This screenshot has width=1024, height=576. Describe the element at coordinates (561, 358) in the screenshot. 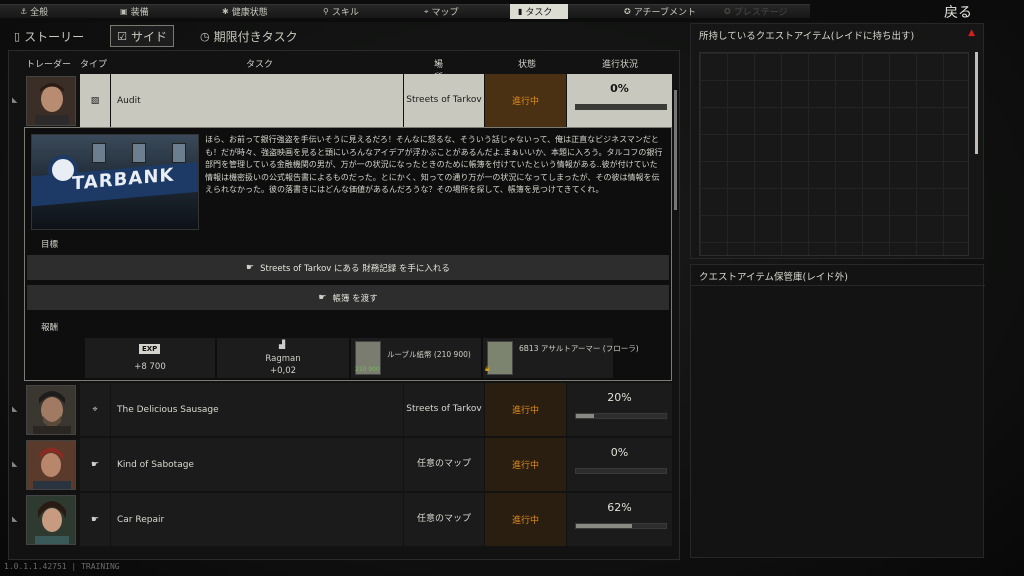

I see `reward-armor: 🔒︎ 6B13 アサルトアーマー (フローラ)` at that location.